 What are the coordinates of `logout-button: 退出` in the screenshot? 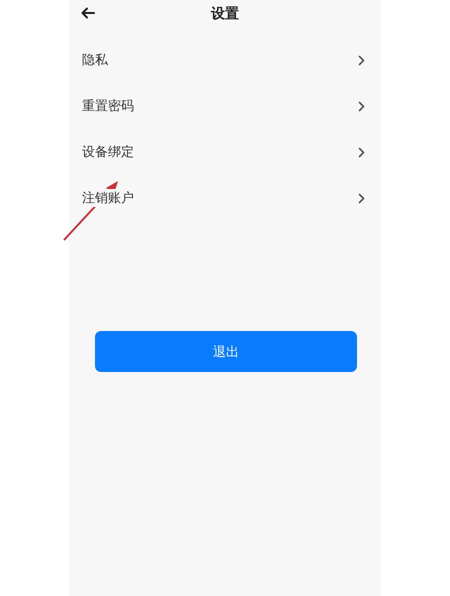 It's located at (226, 351).